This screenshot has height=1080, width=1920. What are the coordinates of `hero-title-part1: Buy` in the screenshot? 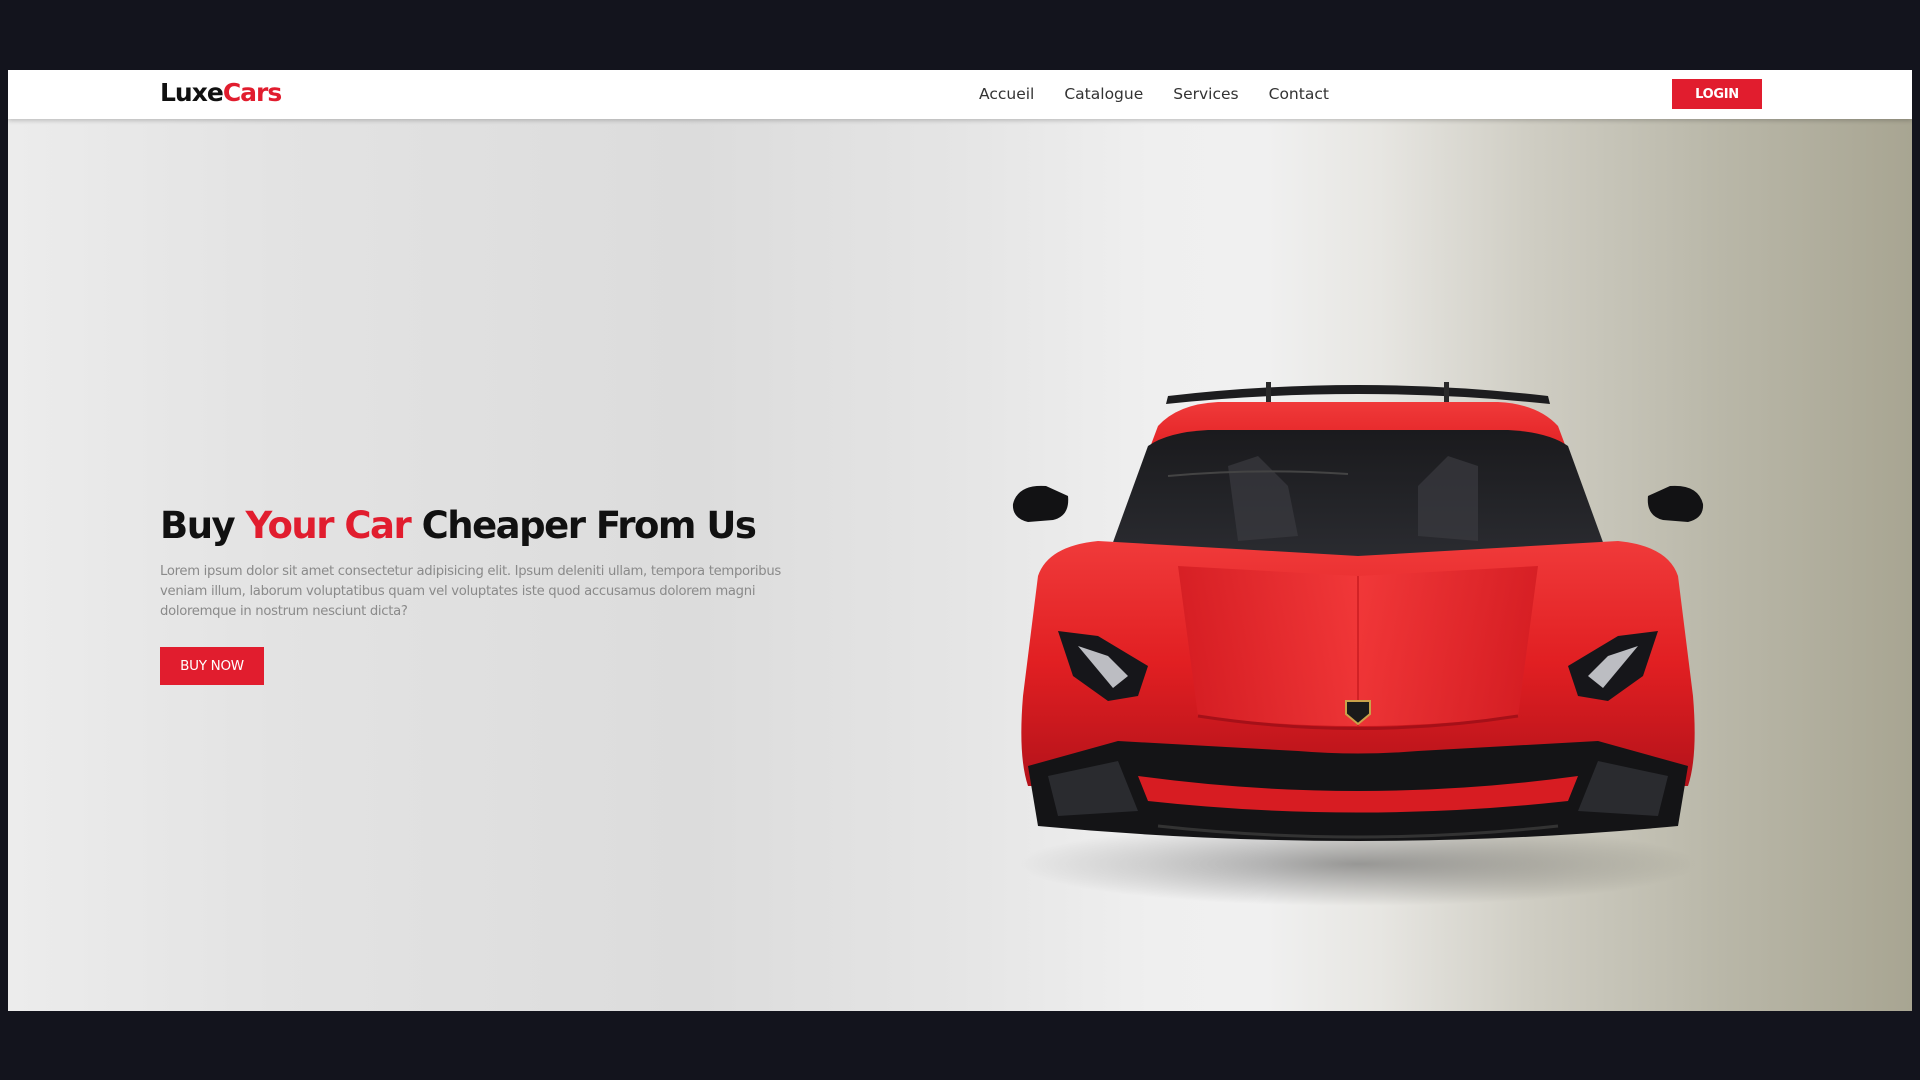 It's located at (203, 525).